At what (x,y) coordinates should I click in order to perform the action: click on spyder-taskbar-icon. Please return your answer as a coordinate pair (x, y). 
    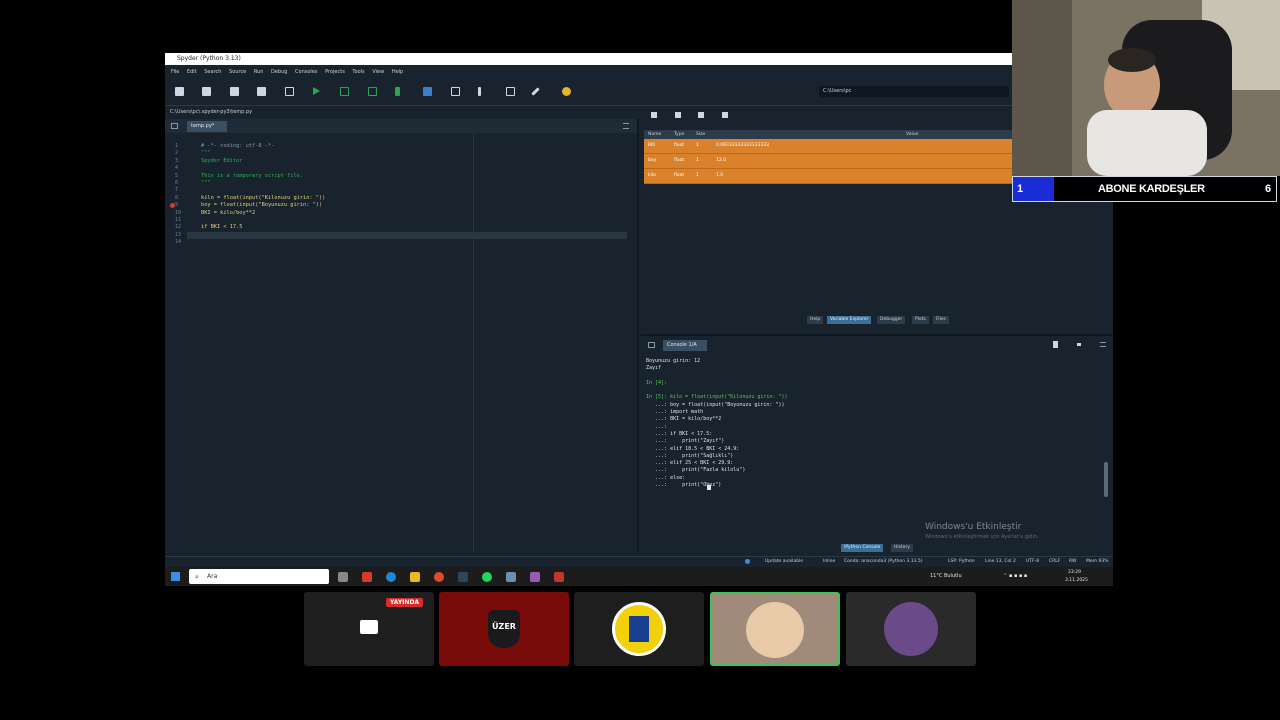
    Looking at the image, I should click on (559, 577).